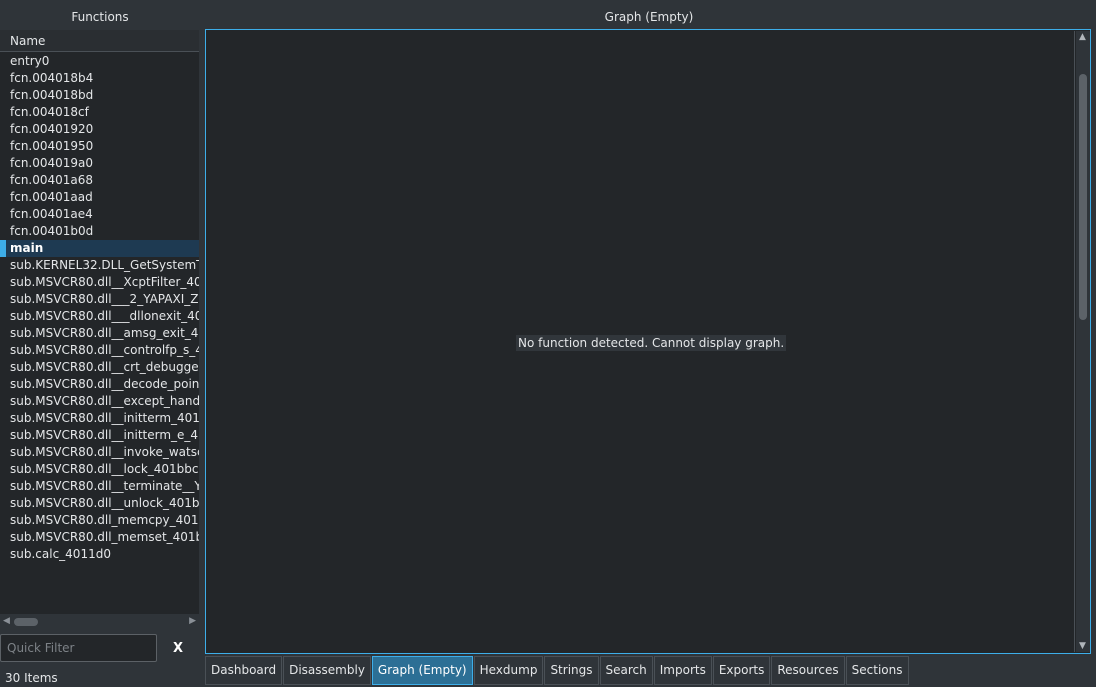 This screenshot has width=1096, height=687. Describe the element at coordinates (99, 537) in the screenshot. I see `function-item: sub.MSVCR80.dll_memset_401b` at that location.